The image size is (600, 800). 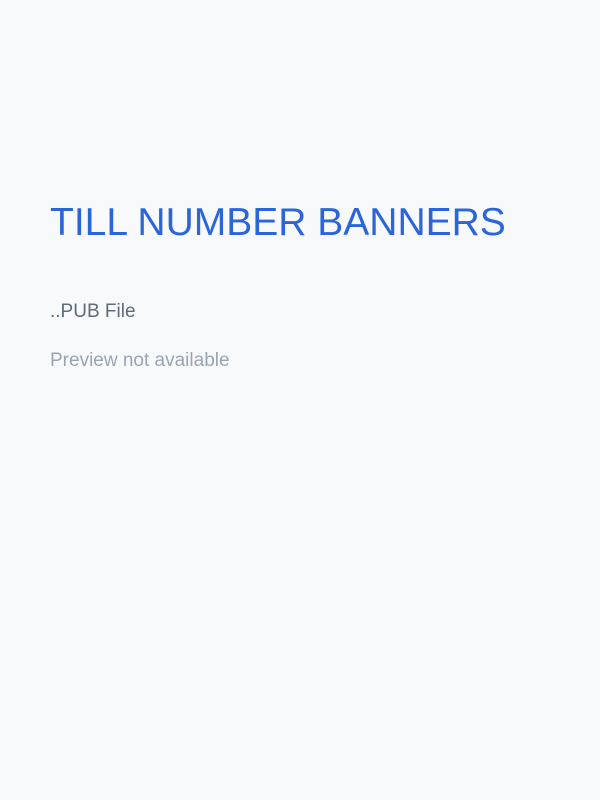 What do you see at coordinates (278, 222) in the screenshot?
I see `document-title: TILL NUMBER BANNERS` at bounding box center [278, 222].